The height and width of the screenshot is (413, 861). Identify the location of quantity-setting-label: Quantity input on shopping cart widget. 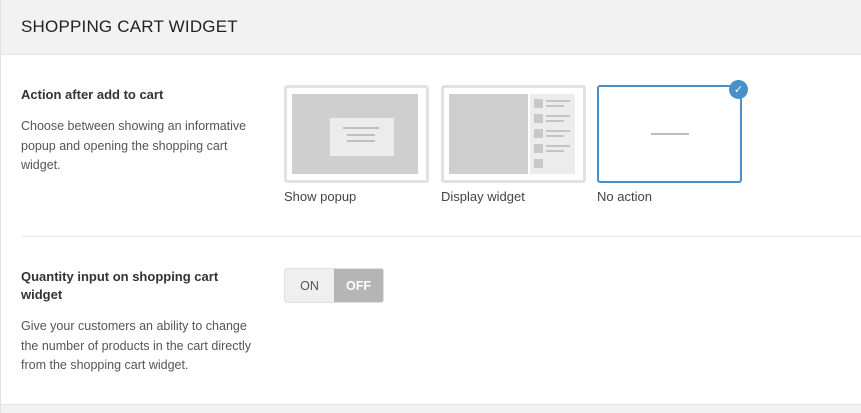
(120, 285).